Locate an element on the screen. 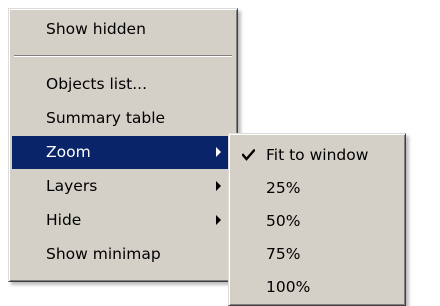 Image resolution: width=440 pixels, height=306 pixels. menu-item-label: Show hidden is located at coordinates (96, 29).